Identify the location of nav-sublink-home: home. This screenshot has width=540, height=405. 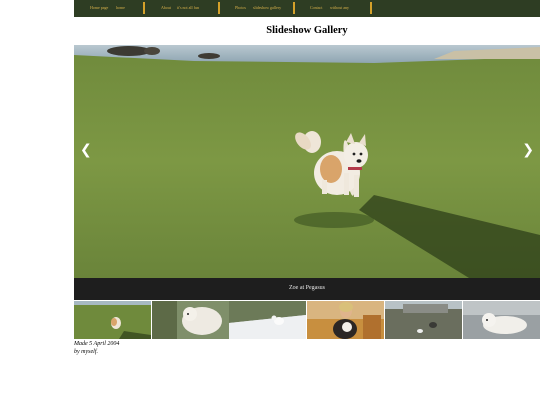
(120, 7).